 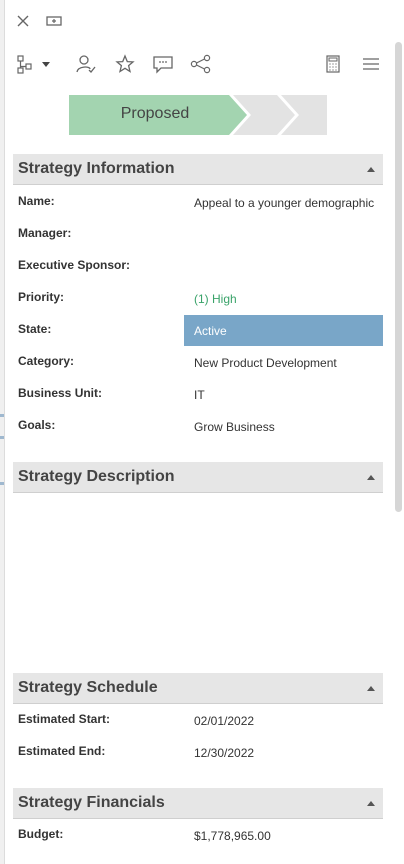 What do you see at coordinates (198, 688) in the screenshot?
I see `section-header-strategy-schedule: Strategy Schedule` at bounding box center [198, 688].